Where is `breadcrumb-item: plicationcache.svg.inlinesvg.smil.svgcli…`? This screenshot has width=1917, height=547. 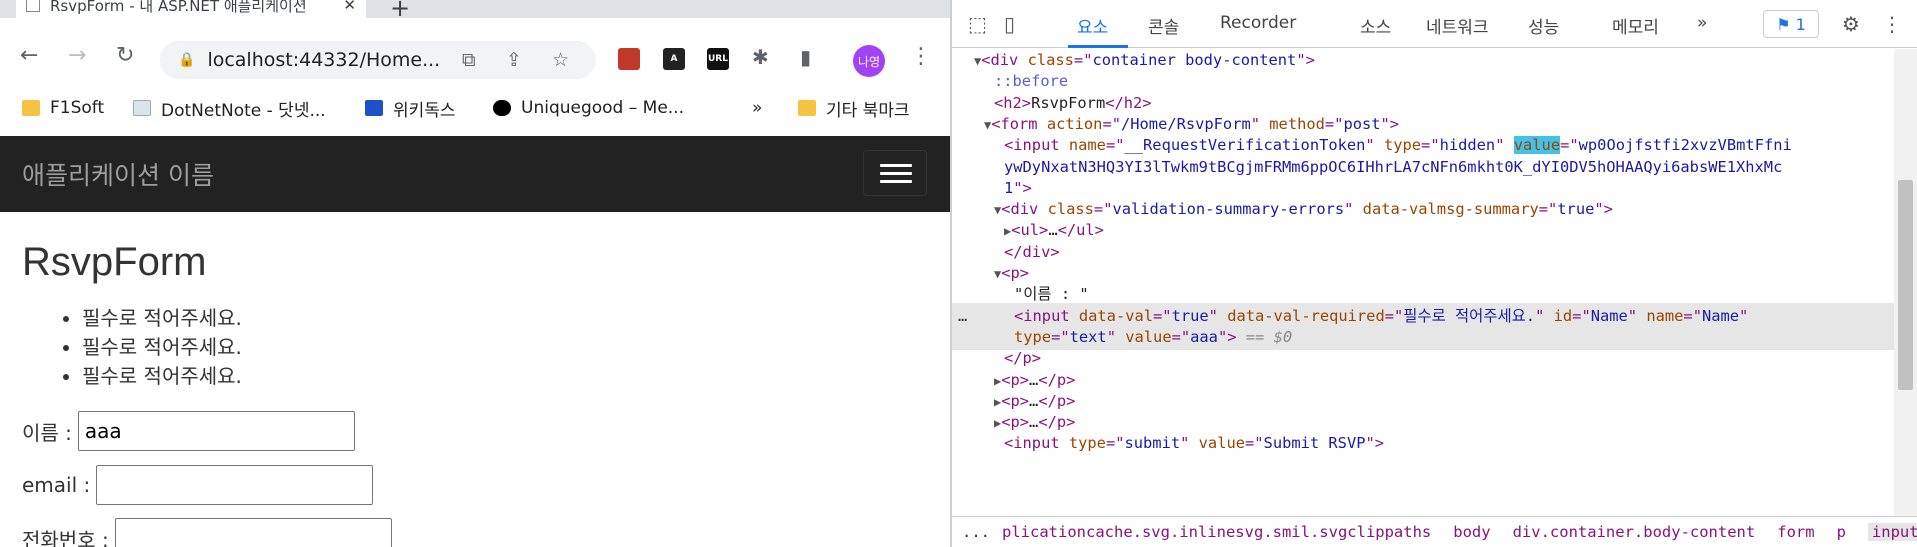 breadcrumb-item: plicationcache.svg.inlinesvg.smil.svgcli… is located at coordinates (1216, 532).